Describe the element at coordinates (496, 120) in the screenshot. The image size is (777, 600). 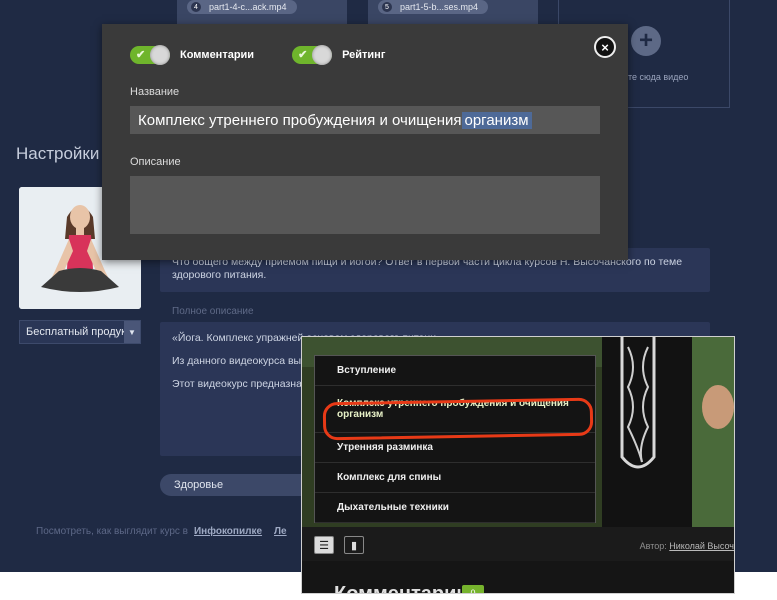
I see `name-input-selection: организм` at that location.